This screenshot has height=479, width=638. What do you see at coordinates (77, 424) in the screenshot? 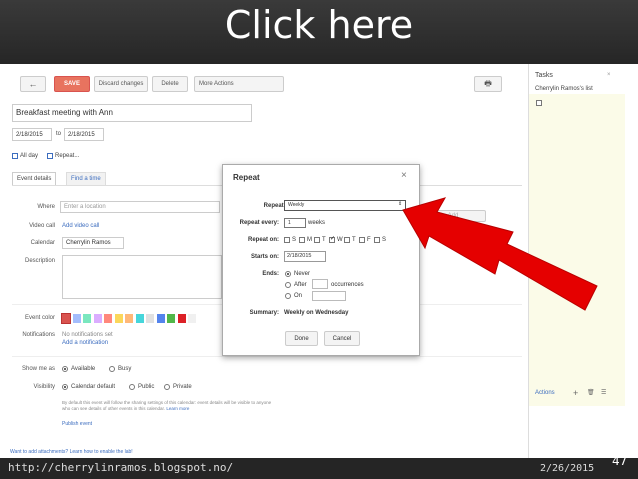
I see `publish-event-link: Publish event` at bounding box center [77, 424].